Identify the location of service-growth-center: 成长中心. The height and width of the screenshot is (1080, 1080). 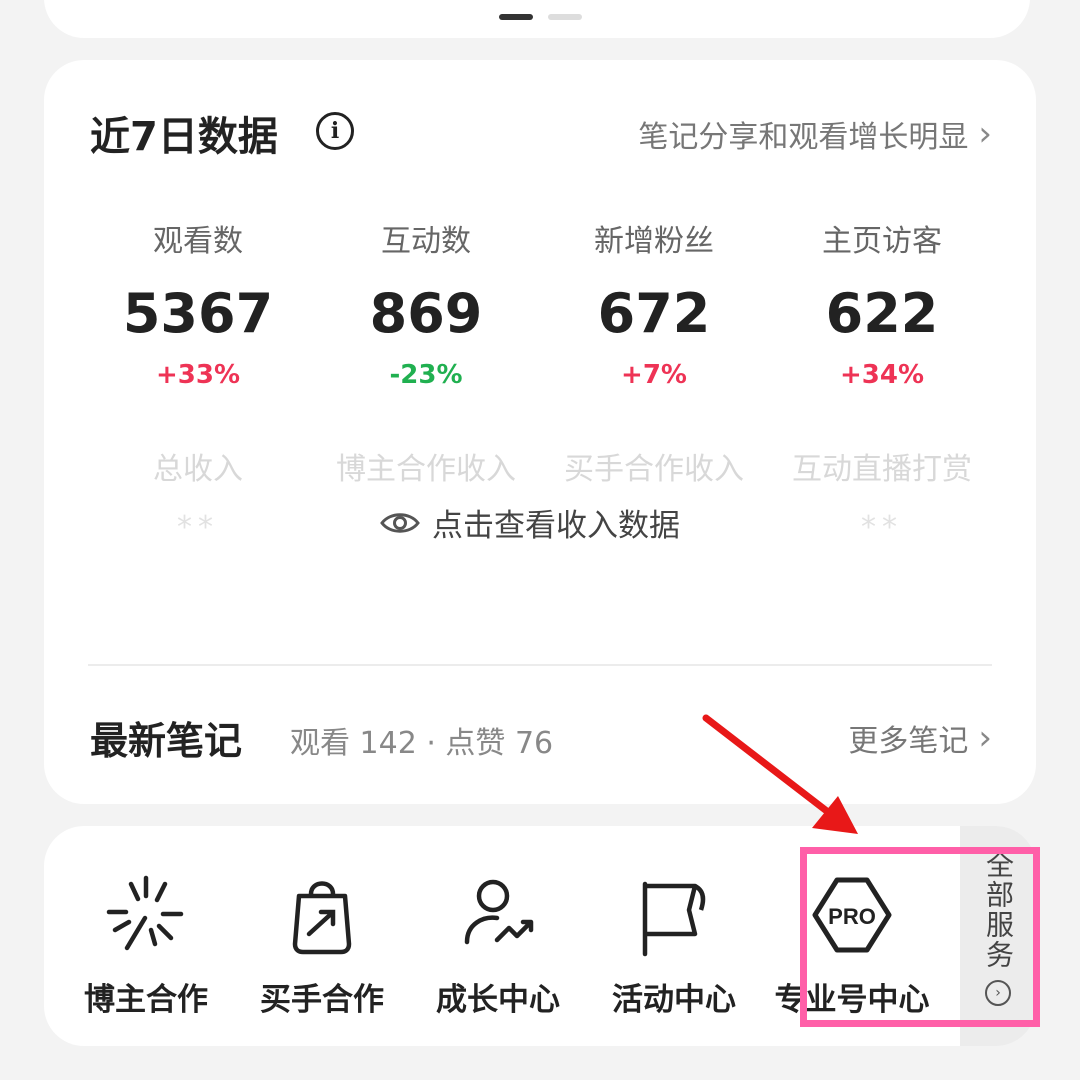
(498, 944).